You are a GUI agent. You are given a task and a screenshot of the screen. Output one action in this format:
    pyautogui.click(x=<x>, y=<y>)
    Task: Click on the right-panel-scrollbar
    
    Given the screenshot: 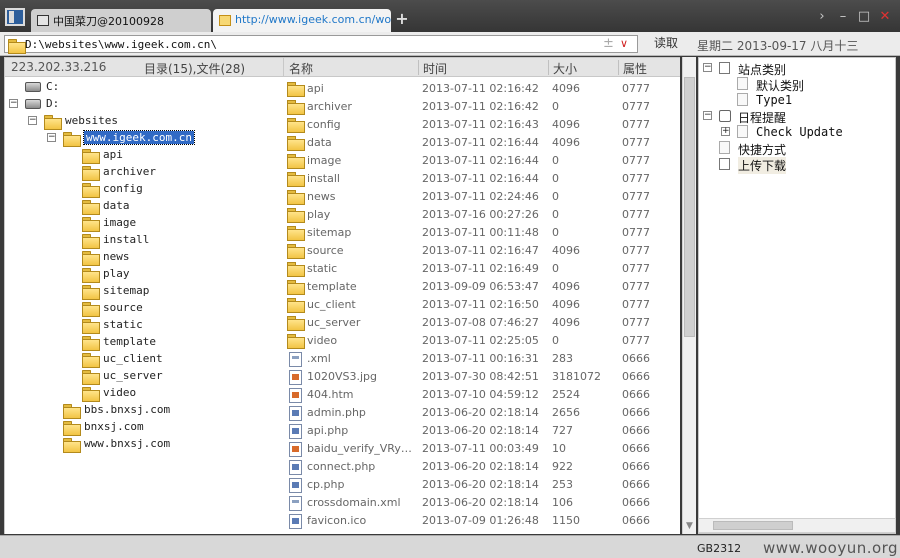 What is the action you would take?
    pyautogui.click(x=797, y=525)
    